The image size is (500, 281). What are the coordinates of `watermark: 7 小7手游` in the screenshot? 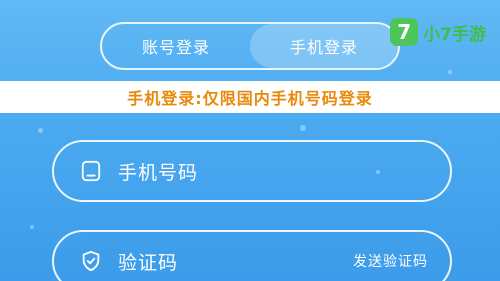 It's located at (438, 32).